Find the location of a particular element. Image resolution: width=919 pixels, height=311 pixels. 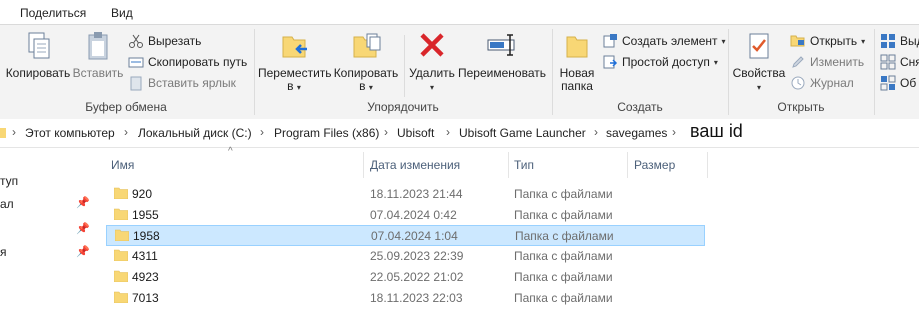

table-row: 1955 07.04.2024 0:42 Папка с файлами is located at coordinates (405, 215).